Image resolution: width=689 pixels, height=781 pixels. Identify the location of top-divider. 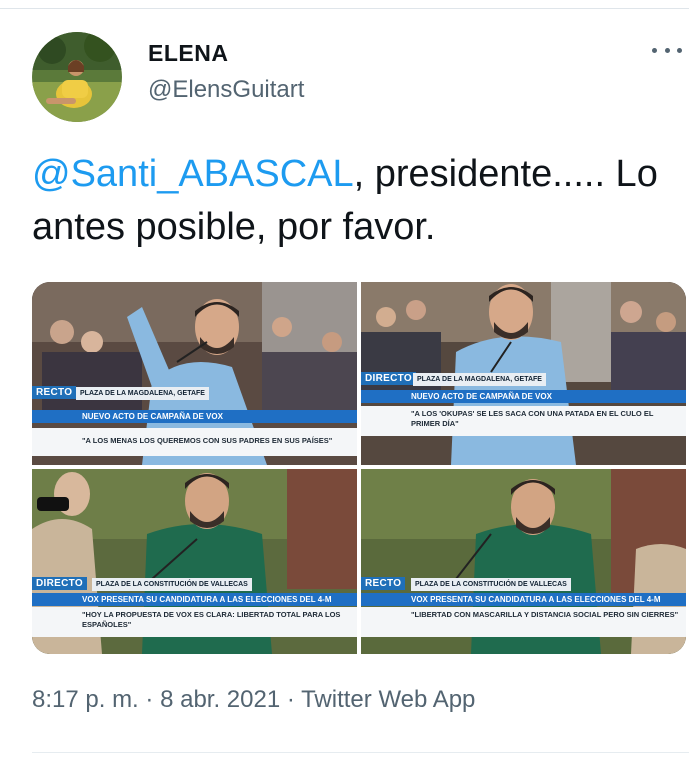
(344, 8).